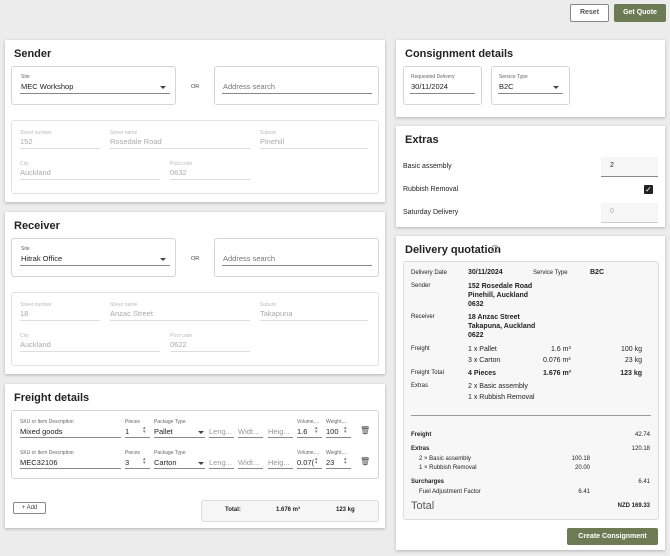  What do you see at coordinates (296, 85) in the screenshot?
I see `sender-address-group: Address search` at bounding box center [296, 85].